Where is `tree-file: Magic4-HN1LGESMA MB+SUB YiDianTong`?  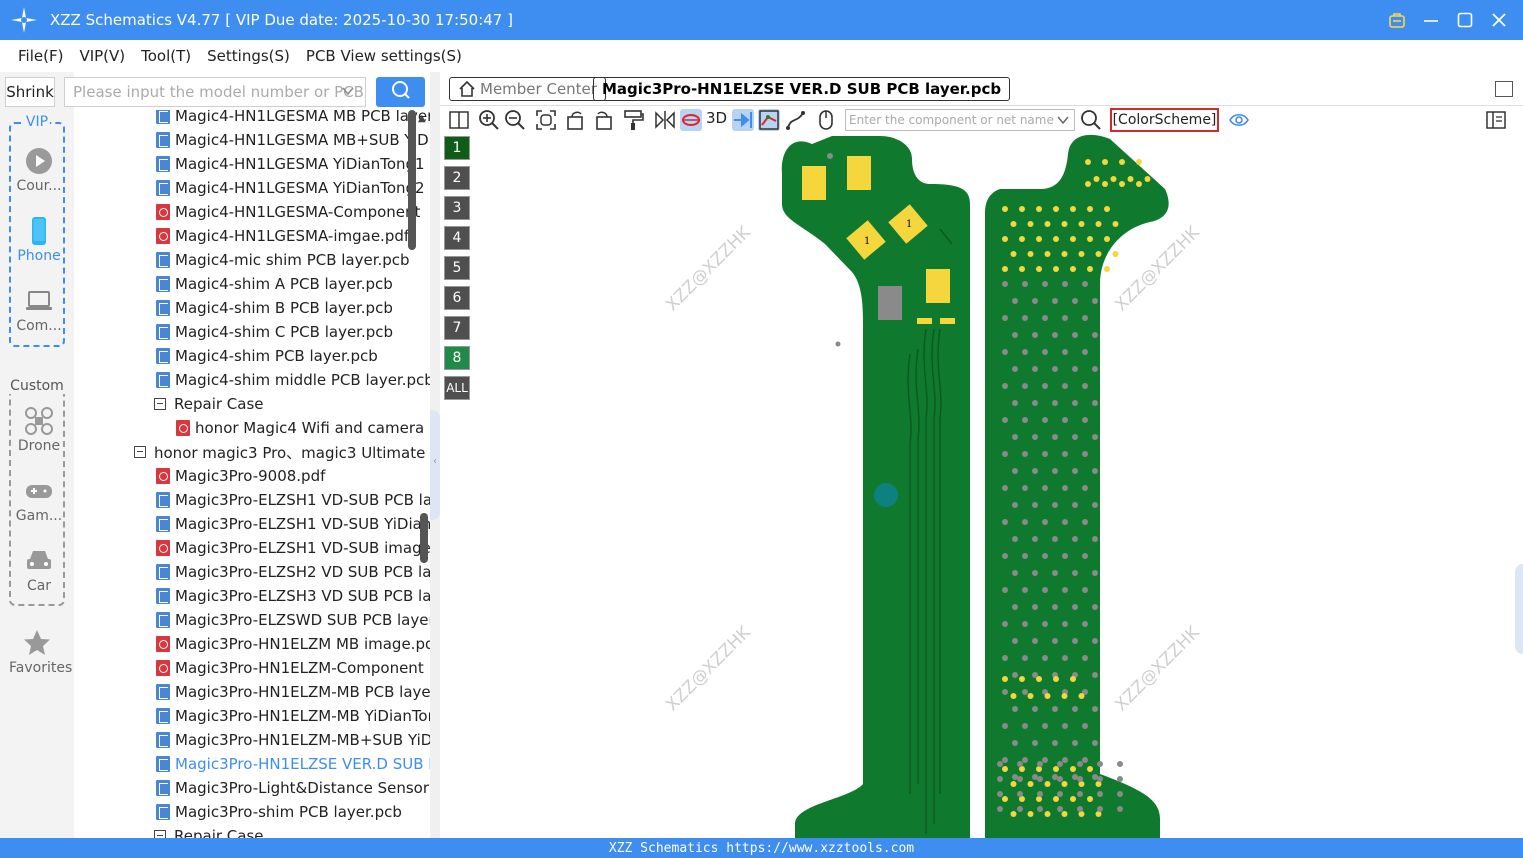 tree-file: Magic4-HN1LGESMA MB+SUB YiDianTong is located at coordinates (293, 140).